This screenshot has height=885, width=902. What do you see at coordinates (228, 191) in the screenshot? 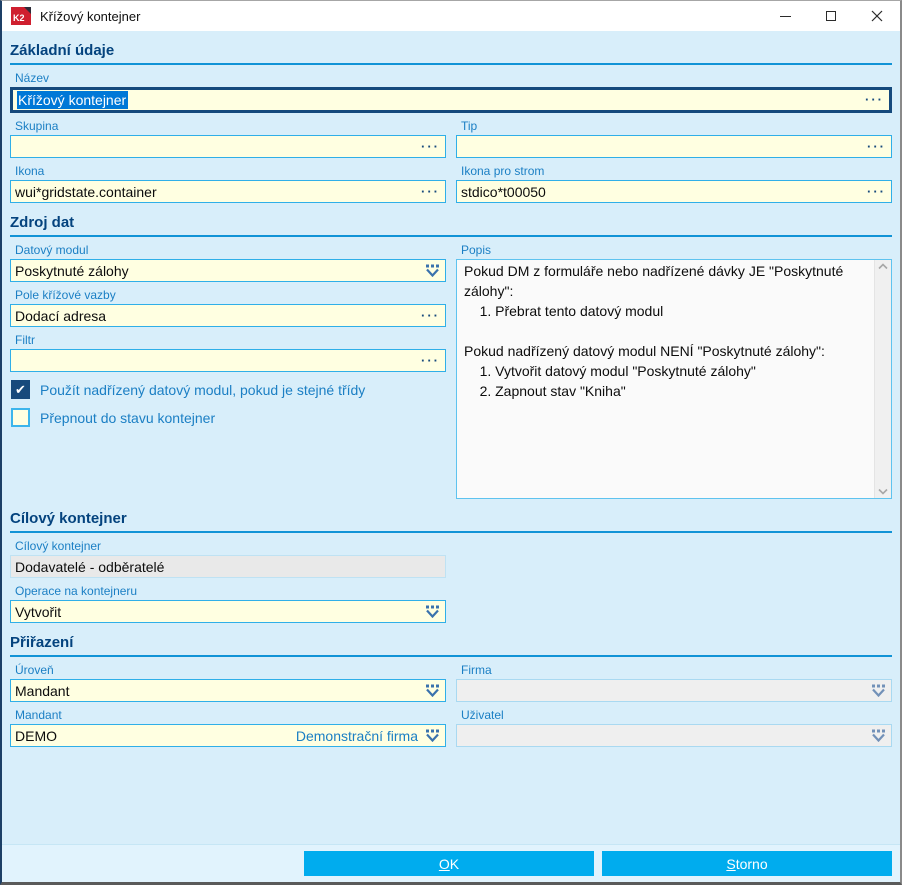
I see `ikona-input: wui*gridstate.container ···` at bounding box center [228, 191].